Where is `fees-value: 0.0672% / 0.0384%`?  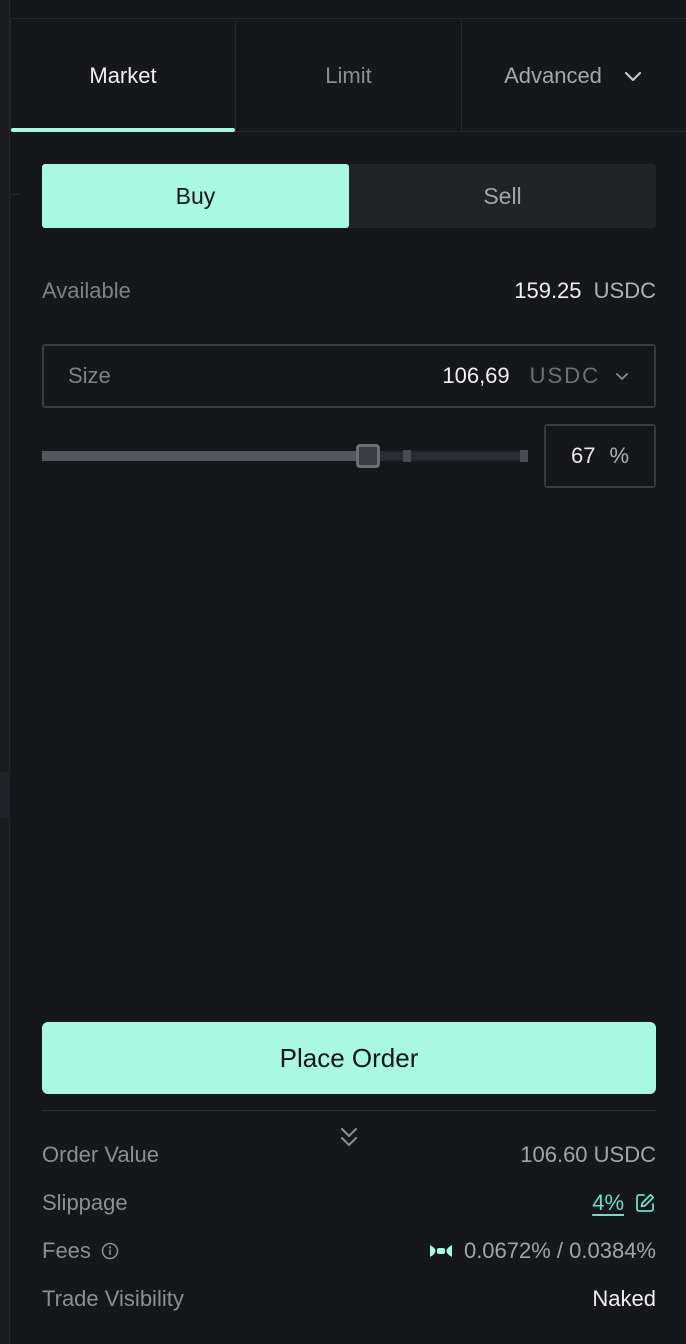 fees-value: 0.0672% / 0.0384% is located at coordinates (559, 1250).